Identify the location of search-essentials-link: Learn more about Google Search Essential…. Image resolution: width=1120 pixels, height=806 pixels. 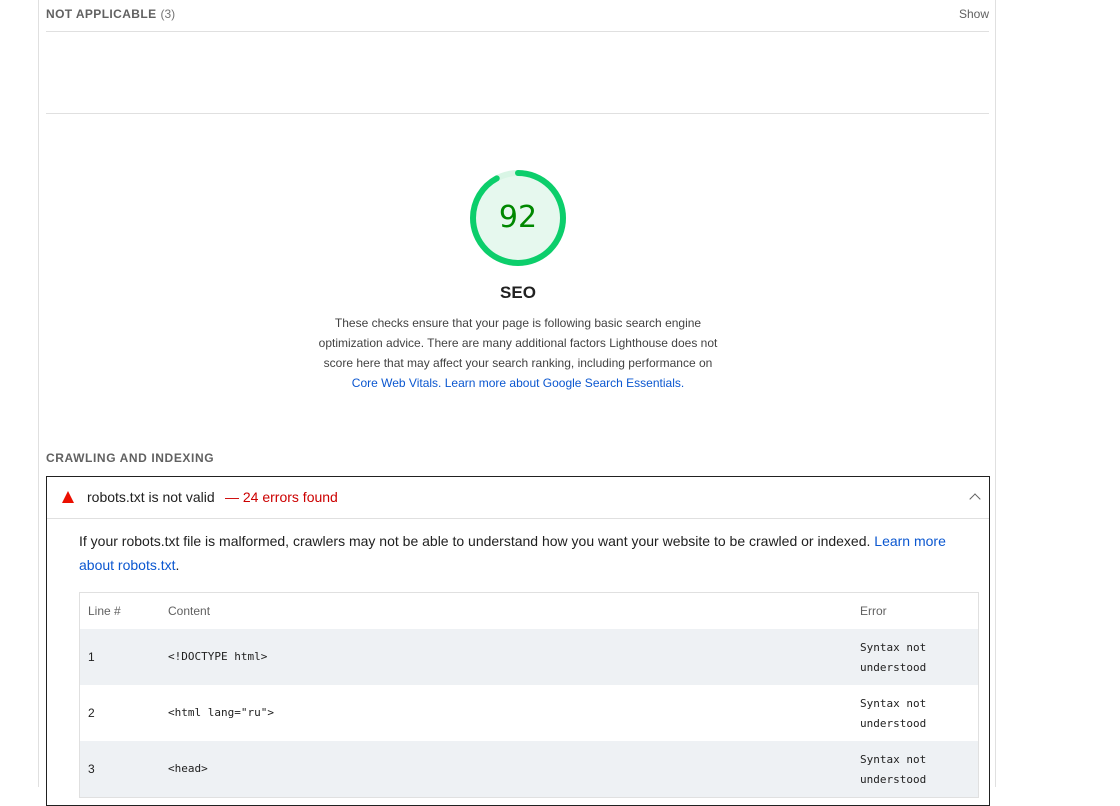
(563, 383).